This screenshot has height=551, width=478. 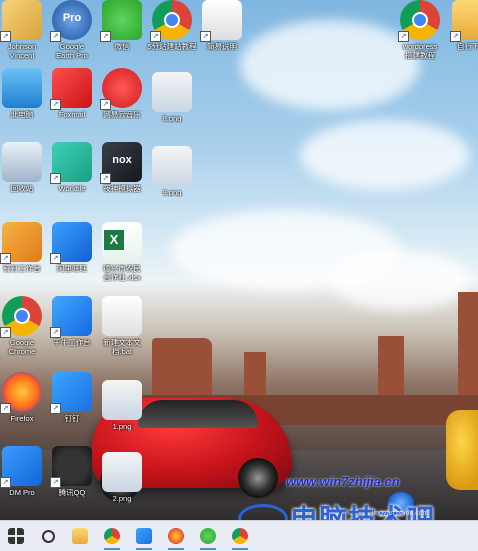 I want to click on desktop-icon-png2: 2.png, so click(x=122, y=477).